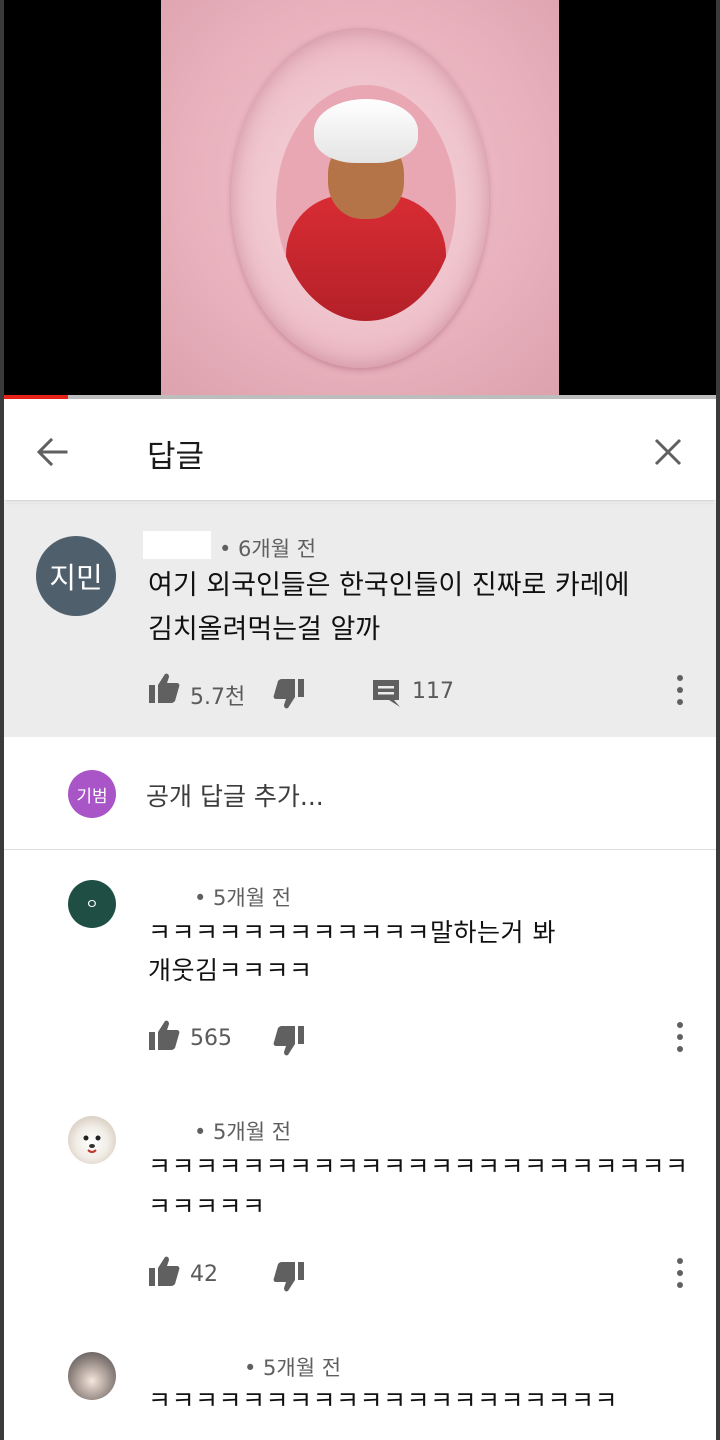 The height and width of the screenshot is (1440, 720). I want to click on close-button, so click(668, 452).